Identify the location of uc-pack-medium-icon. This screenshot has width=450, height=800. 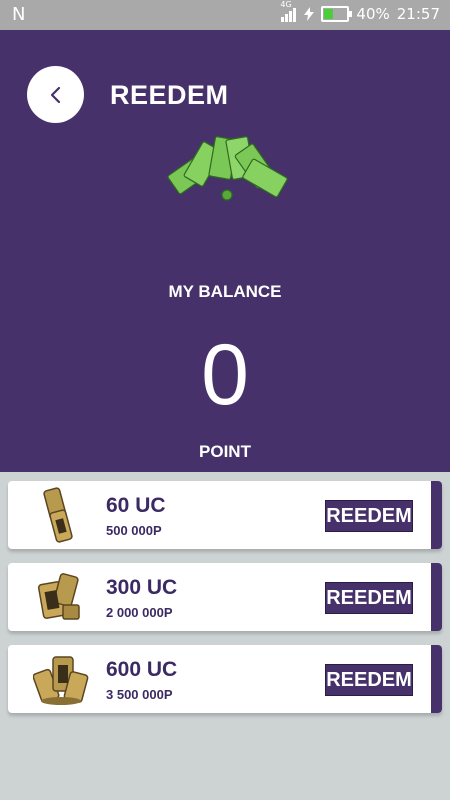
(58, 596).